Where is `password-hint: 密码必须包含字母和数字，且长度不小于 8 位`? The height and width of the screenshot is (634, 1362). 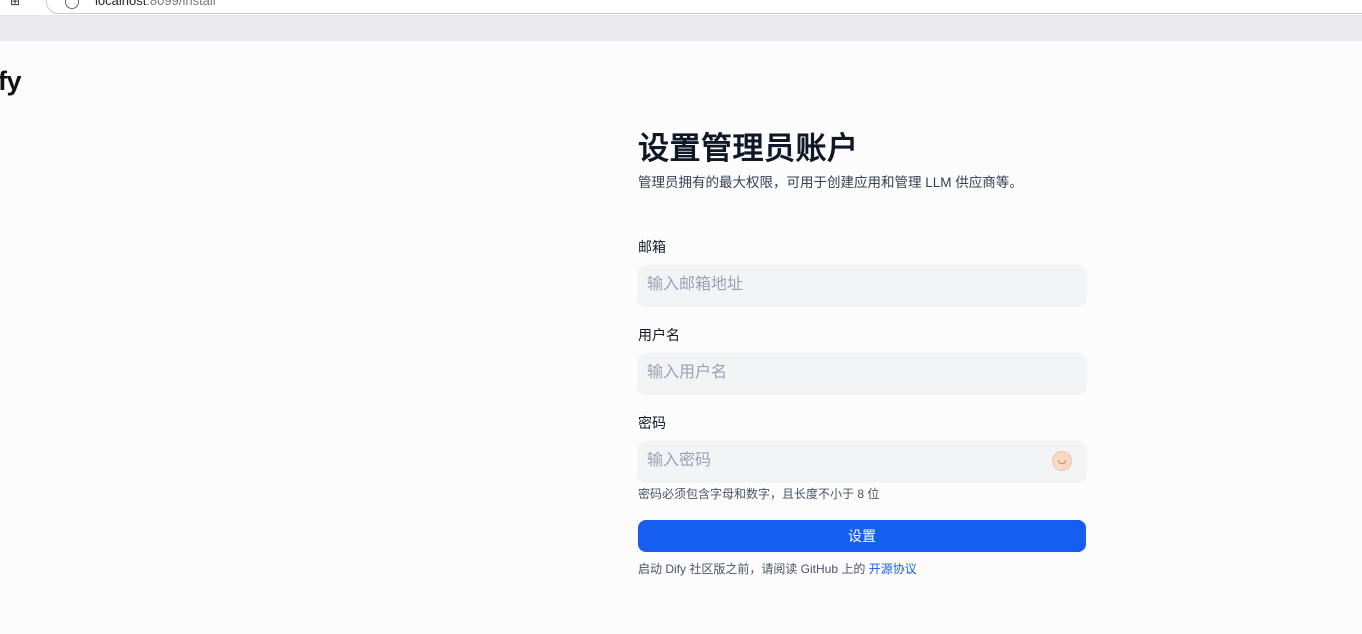 password-hint: 密码必须包含字母和数字，且长度不小于 8 位 is located at coordinates (759, 494).